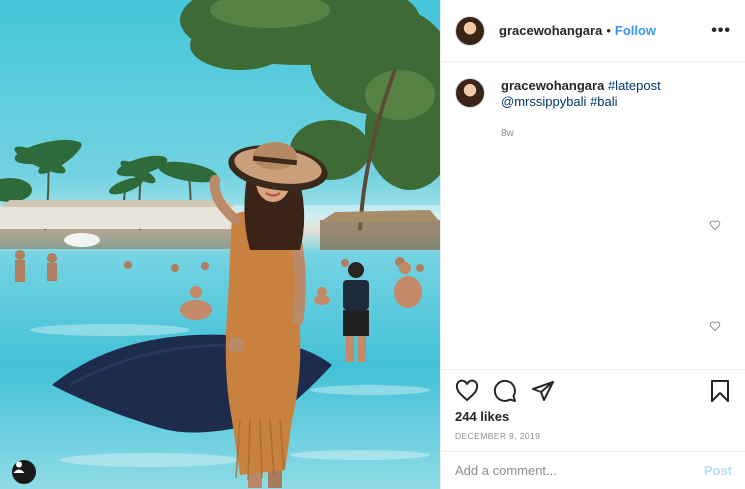 Image resolution: width=745 pixels, height=489 pixels. What do you see at coordinates (470, 93) in the screenshot?
I see `caption-avatar` at bounding box center [470, 93].